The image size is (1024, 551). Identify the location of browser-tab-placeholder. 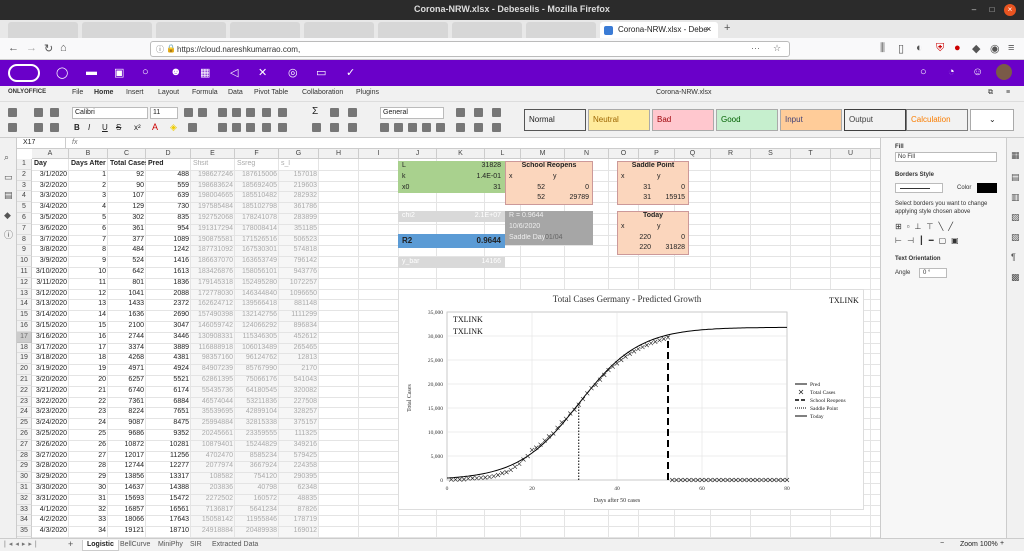
(561, 30).